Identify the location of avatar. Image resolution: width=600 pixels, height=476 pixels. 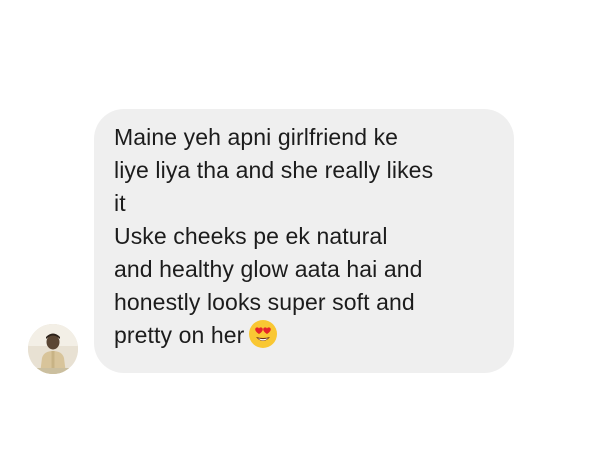
(53, 349).